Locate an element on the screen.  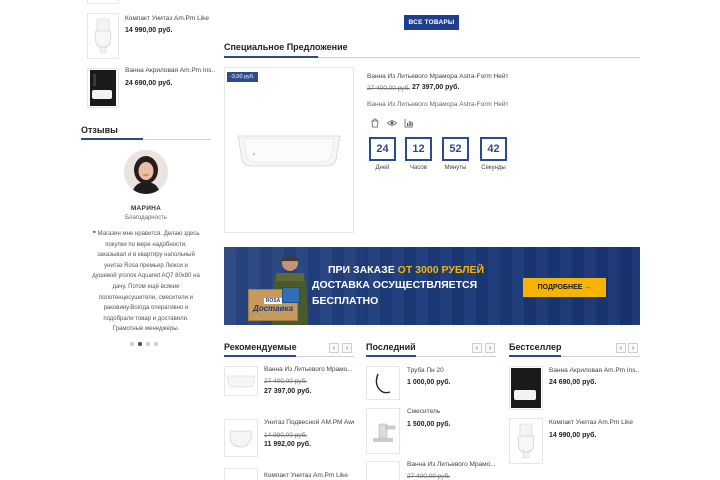
compare-icon is located at coordinates (409, 123).